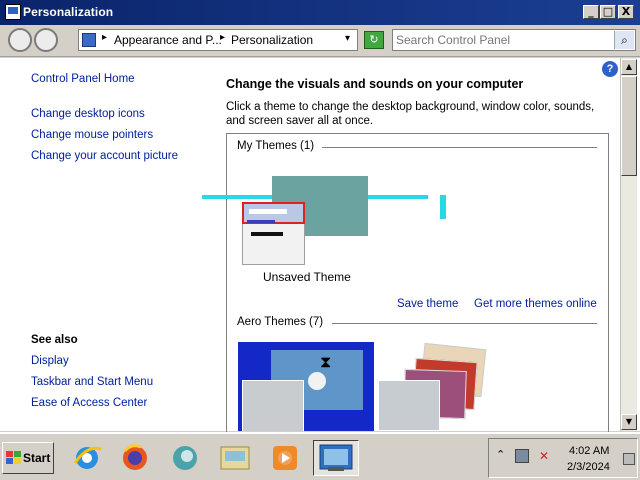 Image resolution: width=640 pixels, height=480 pixels. Describe the element at coordinates (46, 40) in the screenshot. I see `forward-button` at that location.